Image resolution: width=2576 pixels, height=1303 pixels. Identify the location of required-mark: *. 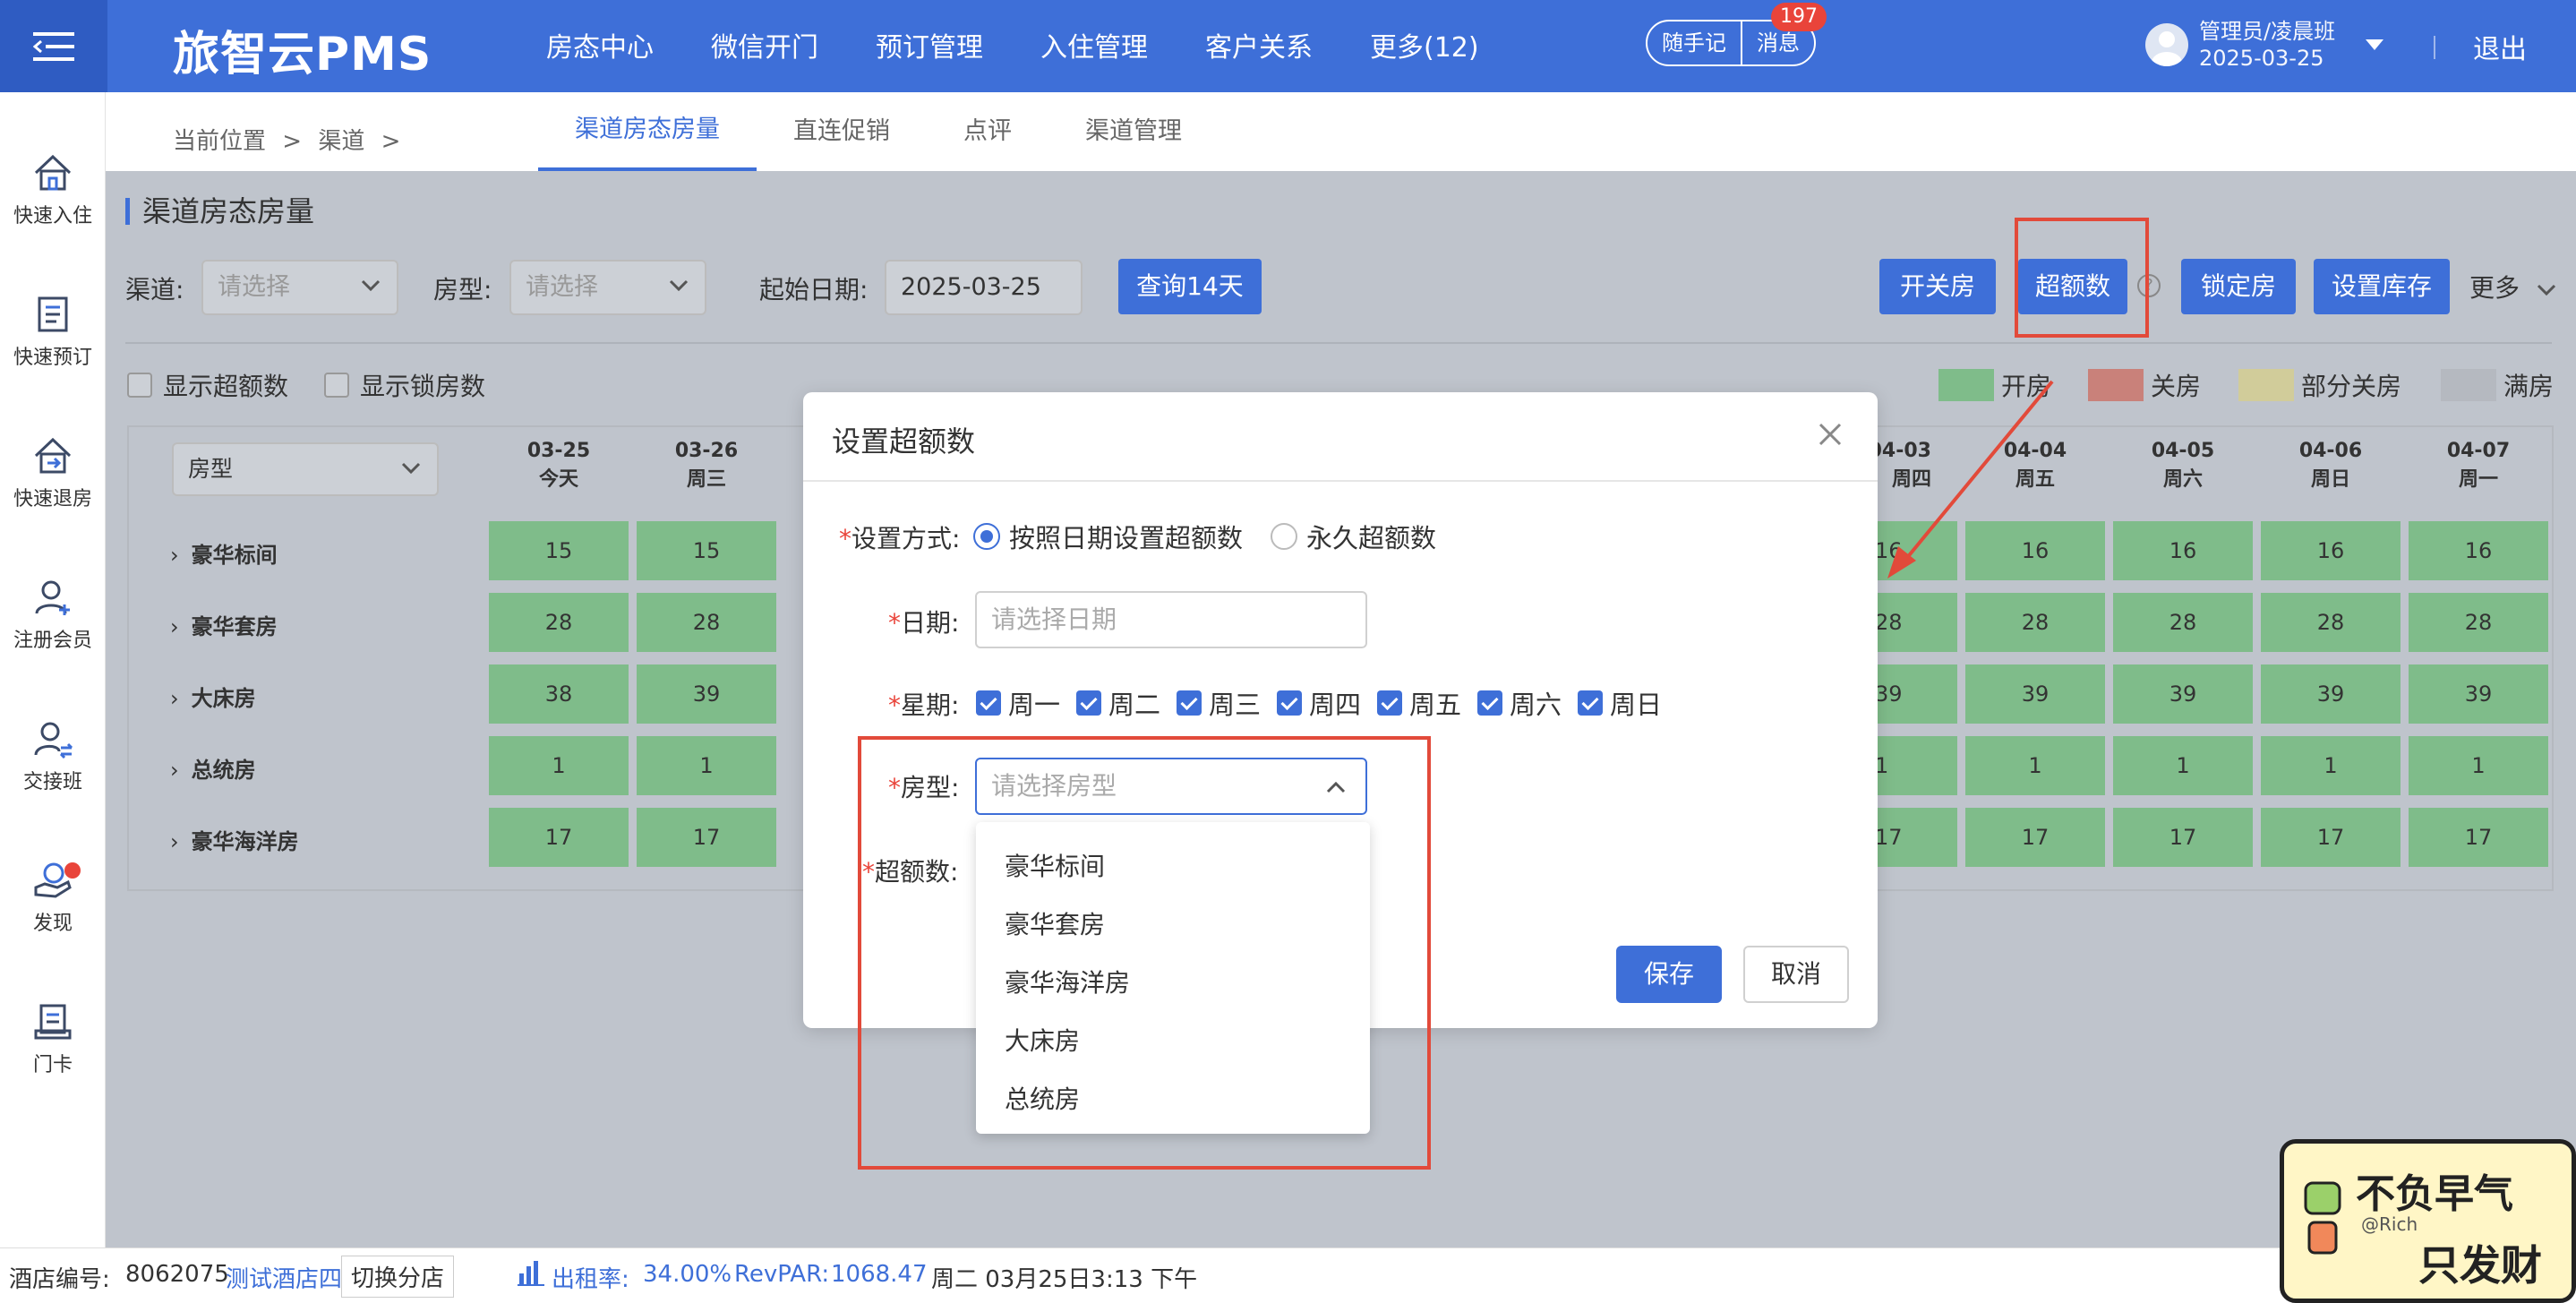
(894, 705).